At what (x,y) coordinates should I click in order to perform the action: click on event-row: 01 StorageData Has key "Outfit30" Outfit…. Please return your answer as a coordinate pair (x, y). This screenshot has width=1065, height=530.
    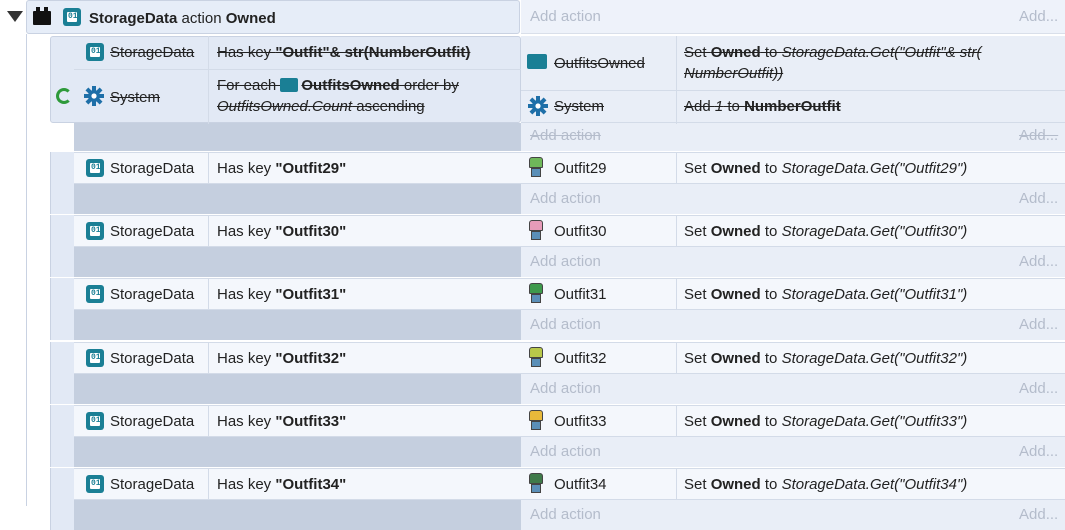
    Looking at the image, I should click on (557, 246).